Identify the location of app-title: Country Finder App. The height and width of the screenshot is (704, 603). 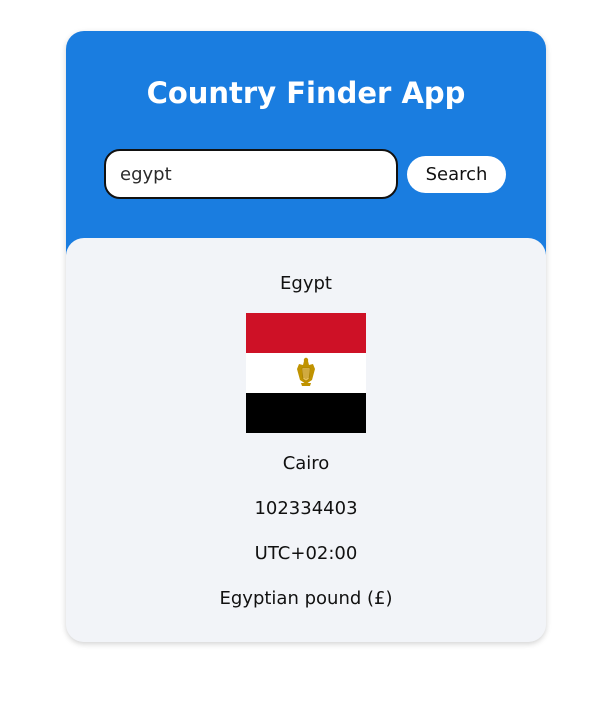
(306, 93).